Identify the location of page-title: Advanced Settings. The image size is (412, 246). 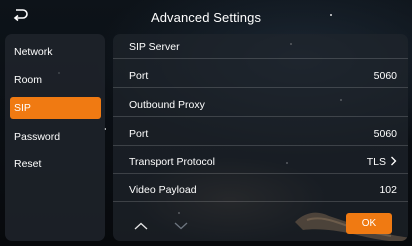
(206, 17).